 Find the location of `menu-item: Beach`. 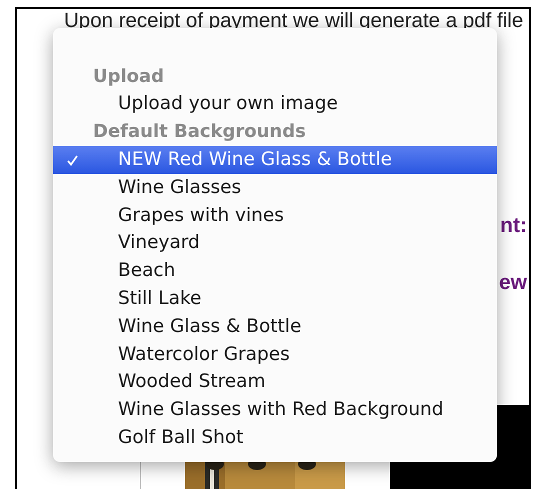

menu-item: Beach is located at coordinates (275, 272).